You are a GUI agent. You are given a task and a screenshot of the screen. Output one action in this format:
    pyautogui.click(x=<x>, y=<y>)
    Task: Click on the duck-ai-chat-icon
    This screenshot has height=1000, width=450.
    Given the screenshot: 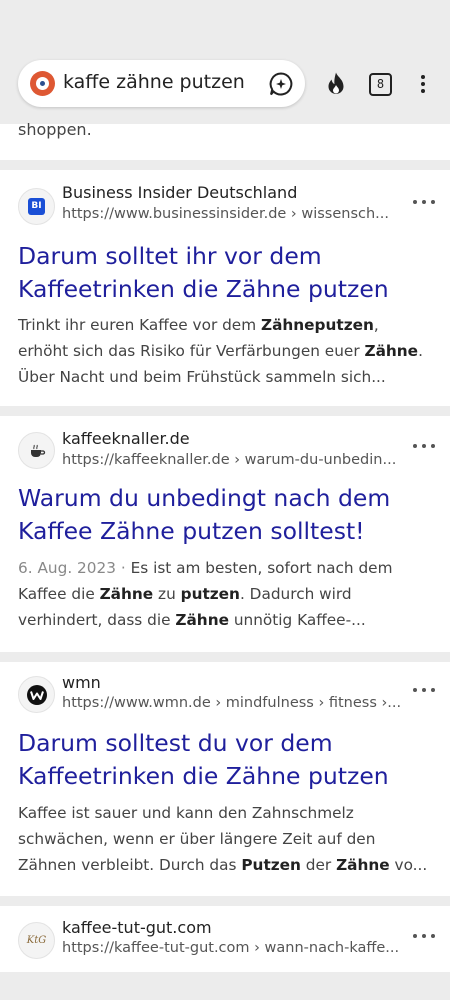 What is the action you would take?
    pyautogui.click(x=281, y=84)
    